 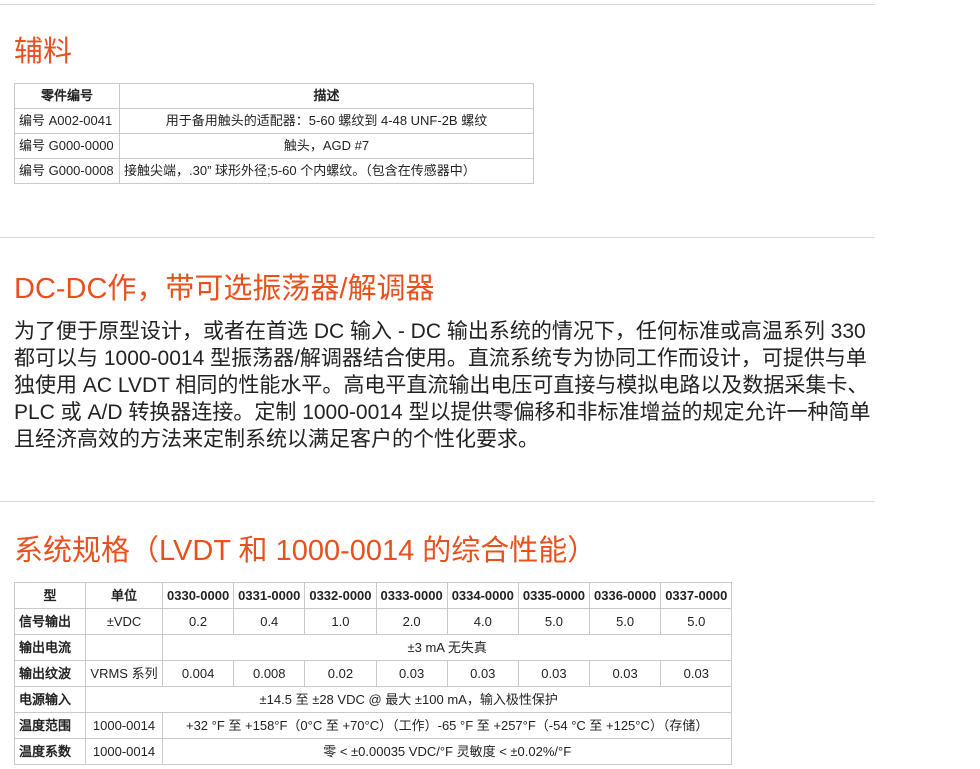 I want to click on part-number-cell: 编号 G000-0008, so click(x=67, y=171).